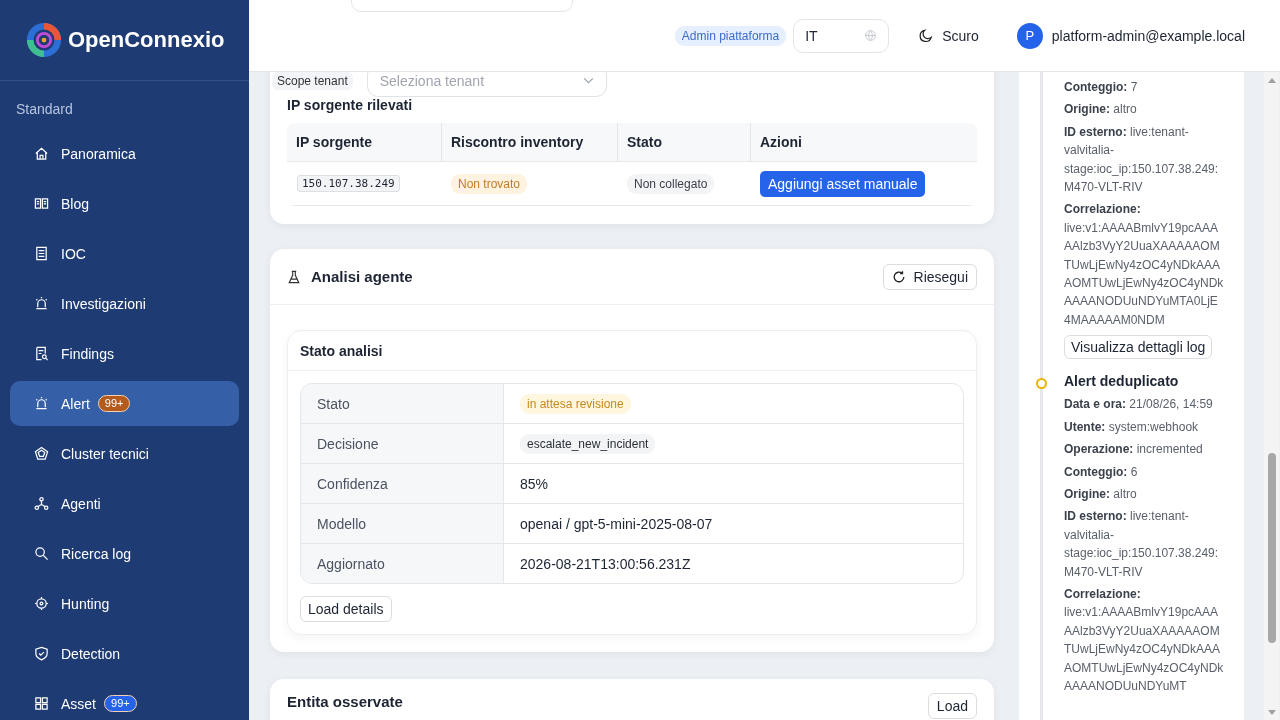  What do you see at coordinates (489, 183) in the screenshot?
I see `inventory-badge: Non trovato` at bounding box center [489, 183].